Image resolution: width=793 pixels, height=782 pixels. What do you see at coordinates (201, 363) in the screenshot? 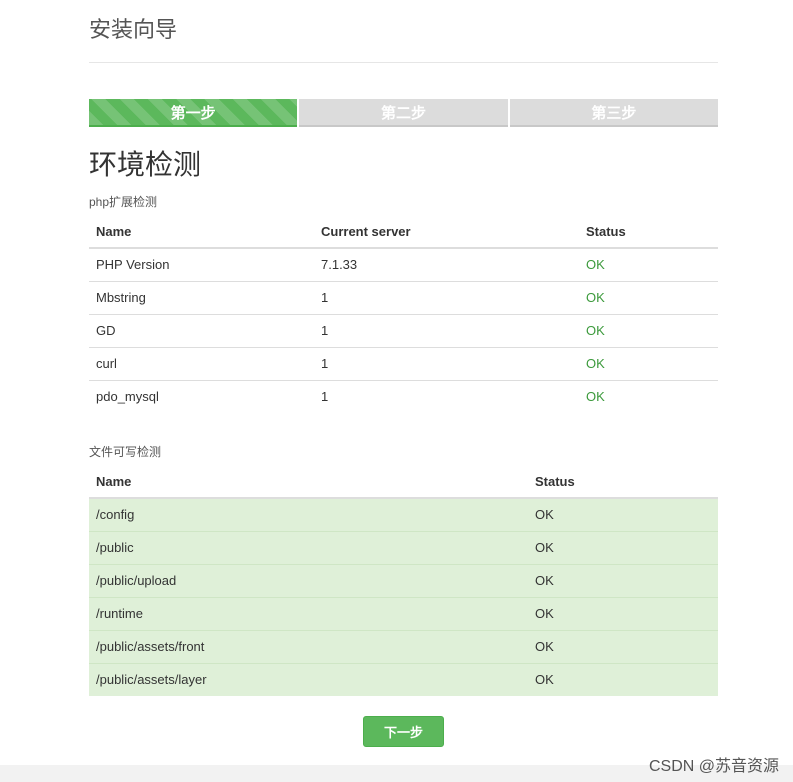
I see `cell-name: curl` at bounding box center [201, 363].